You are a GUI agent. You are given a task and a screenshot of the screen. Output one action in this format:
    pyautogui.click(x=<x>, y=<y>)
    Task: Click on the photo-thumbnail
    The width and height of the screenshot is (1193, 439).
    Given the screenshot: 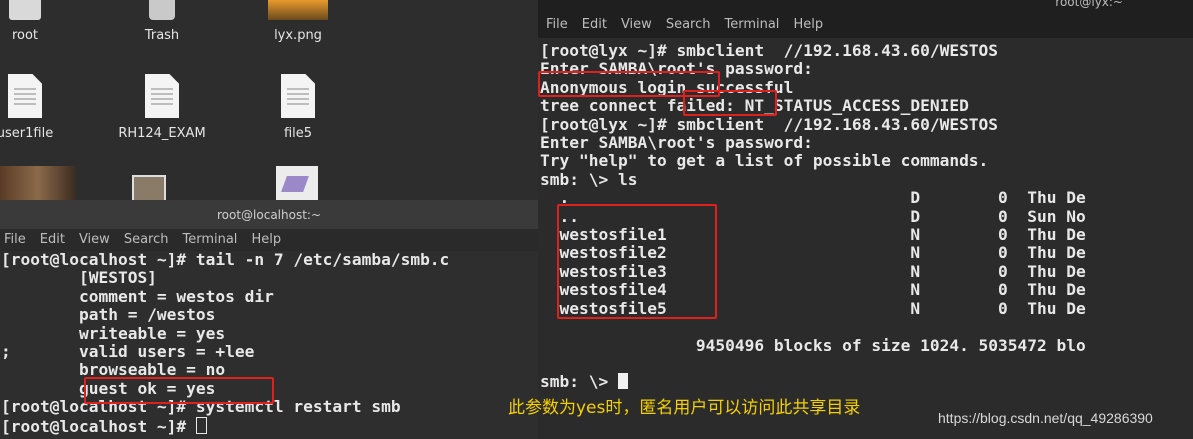 What is the action you would take?
    pyautogui.click(x=38, y=183)
    